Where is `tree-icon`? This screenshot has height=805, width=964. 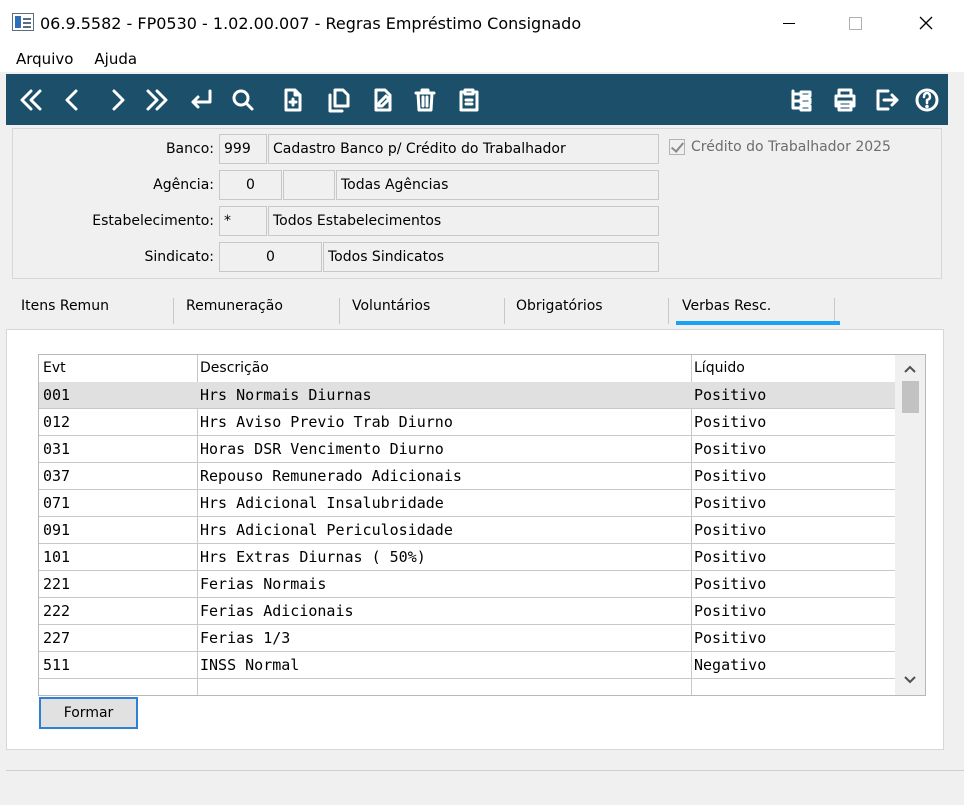 tree-icon is located at coordinates (801, 100).